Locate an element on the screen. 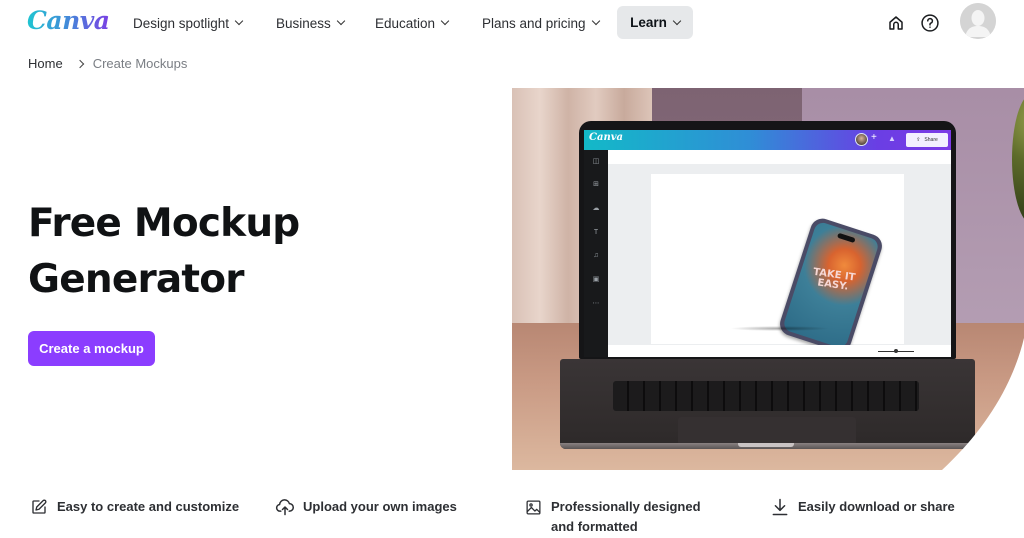  nav-plans-and-pricing: Plans and pricing is located at coordinates (540, 23).